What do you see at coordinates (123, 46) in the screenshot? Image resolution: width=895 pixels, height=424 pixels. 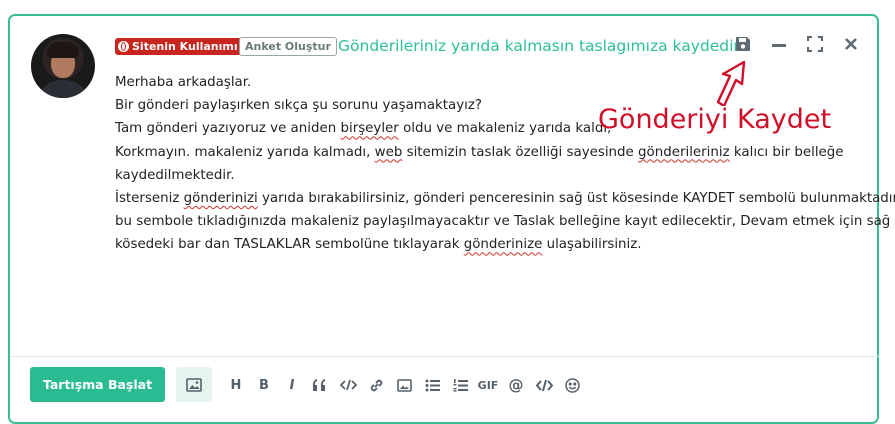 I see `globe-icon` at bounding box center [123, 46].